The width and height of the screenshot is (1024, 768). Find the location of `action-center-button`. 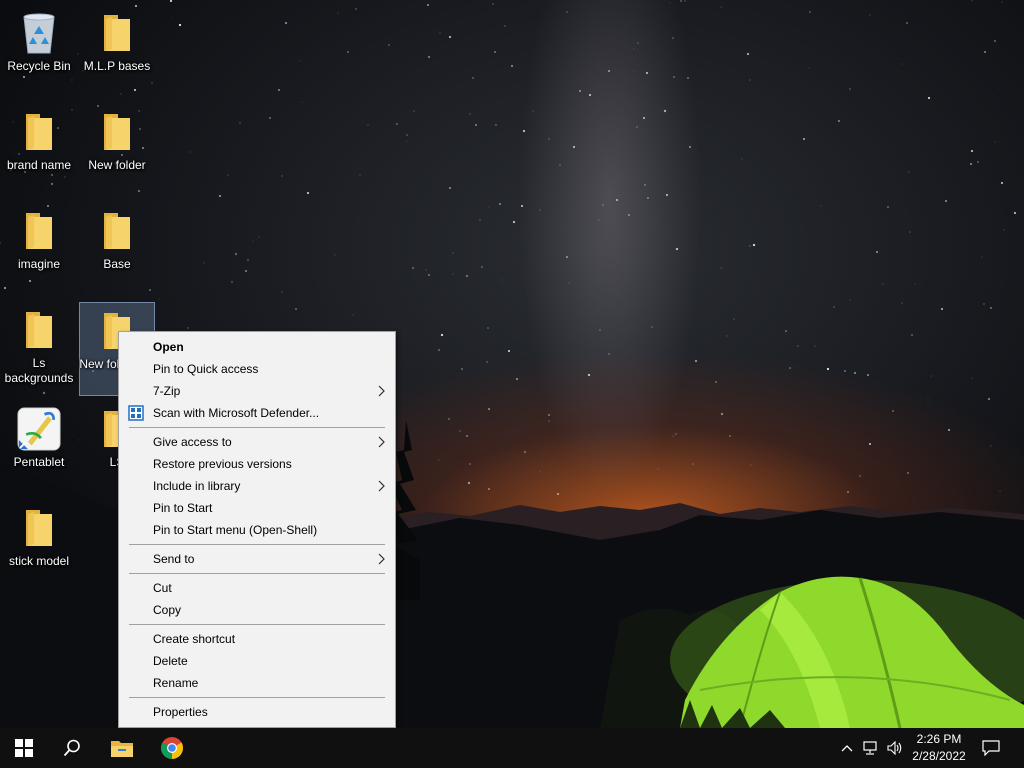

action-center-button is located at coordinates (991, 748).